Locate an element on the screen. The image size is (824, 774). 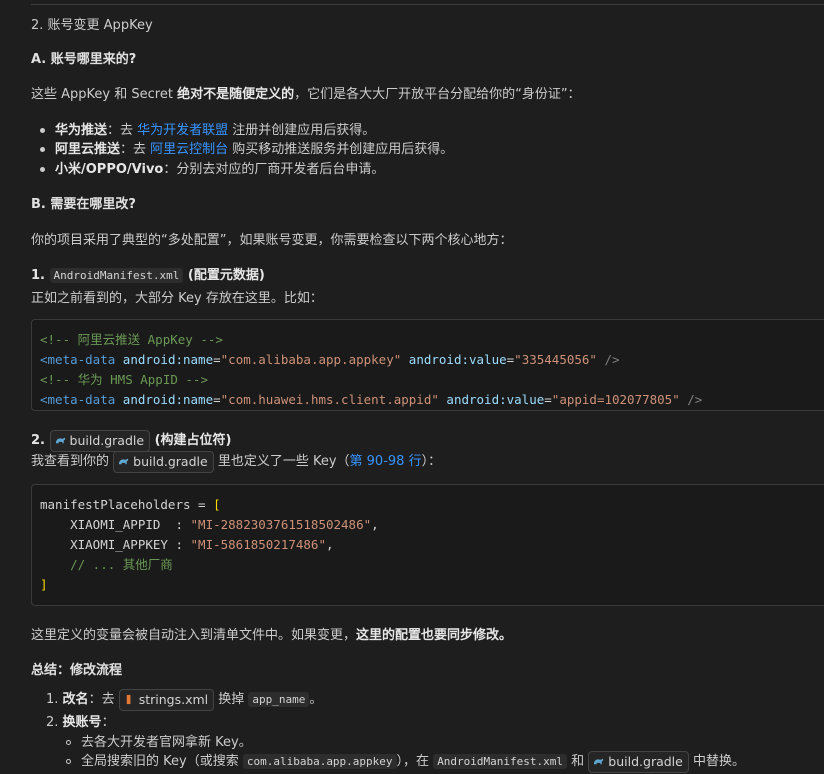
list-item-label: 小米/OPPO/Vivo is located at coordinates (109, 169).